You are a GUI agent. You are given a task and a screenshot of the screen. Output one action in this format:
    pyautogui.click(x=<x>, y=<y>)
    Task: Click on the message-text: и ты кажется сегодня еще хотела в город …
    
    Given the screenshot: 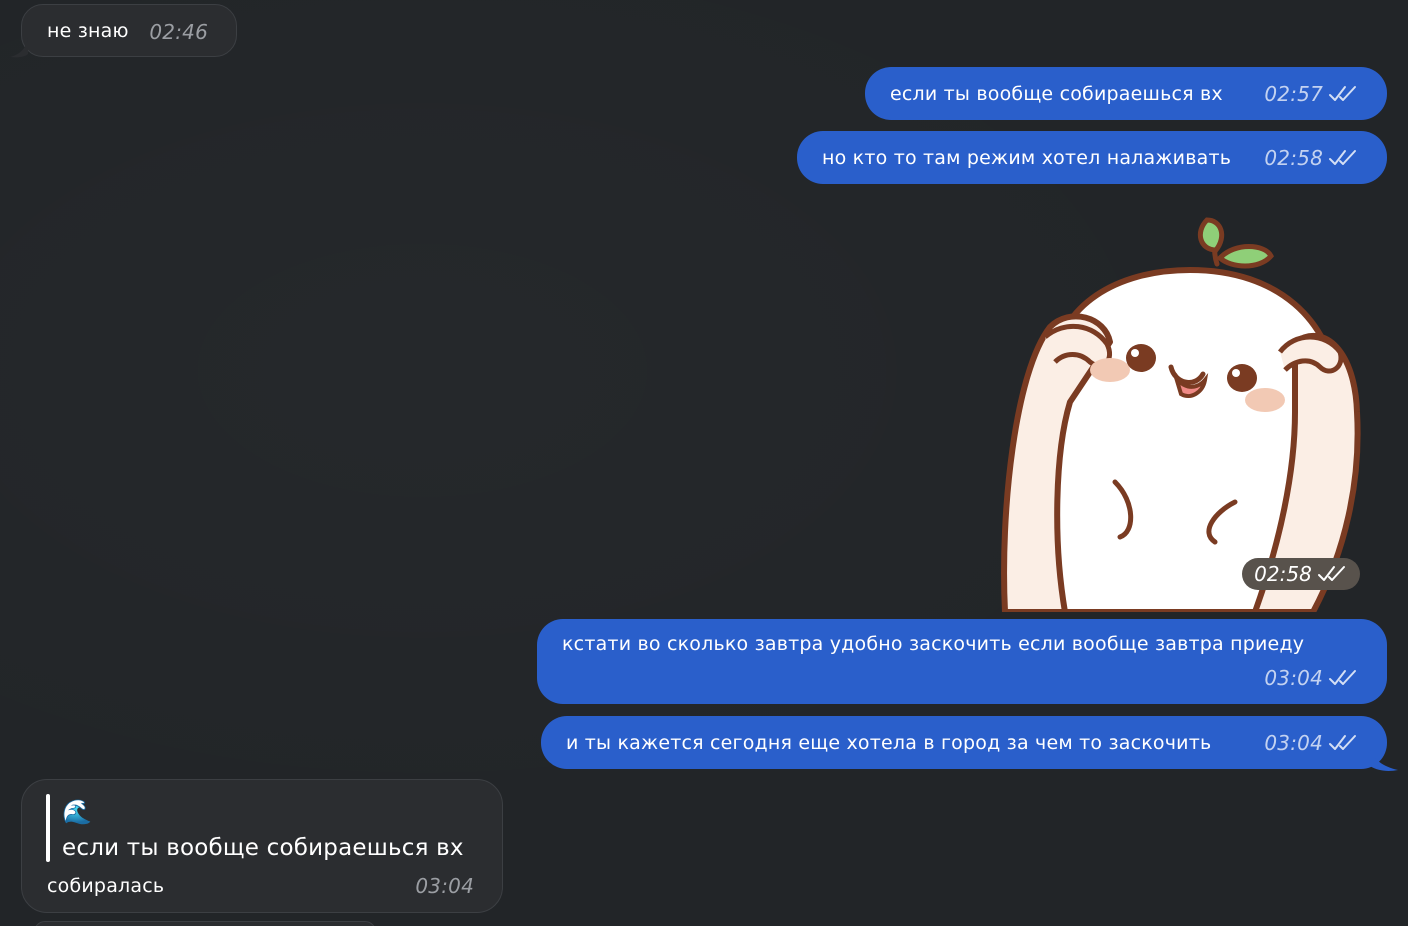 What is the action you would take?
    pyautogui.click(x=889, y=742)
    